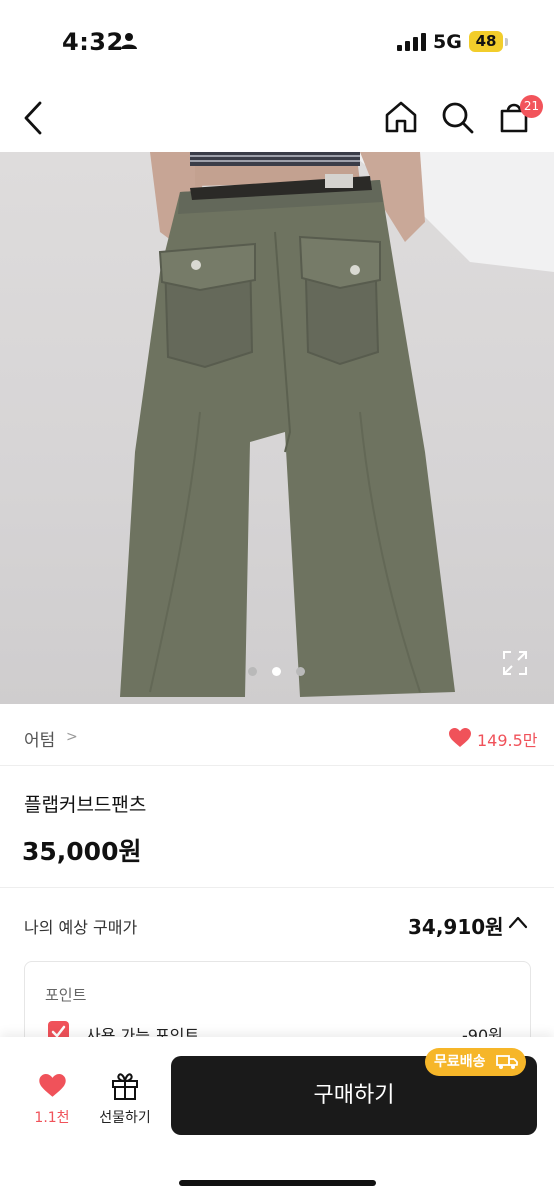  I want to click on wish-button: 1.1천, so click(52, 1101).